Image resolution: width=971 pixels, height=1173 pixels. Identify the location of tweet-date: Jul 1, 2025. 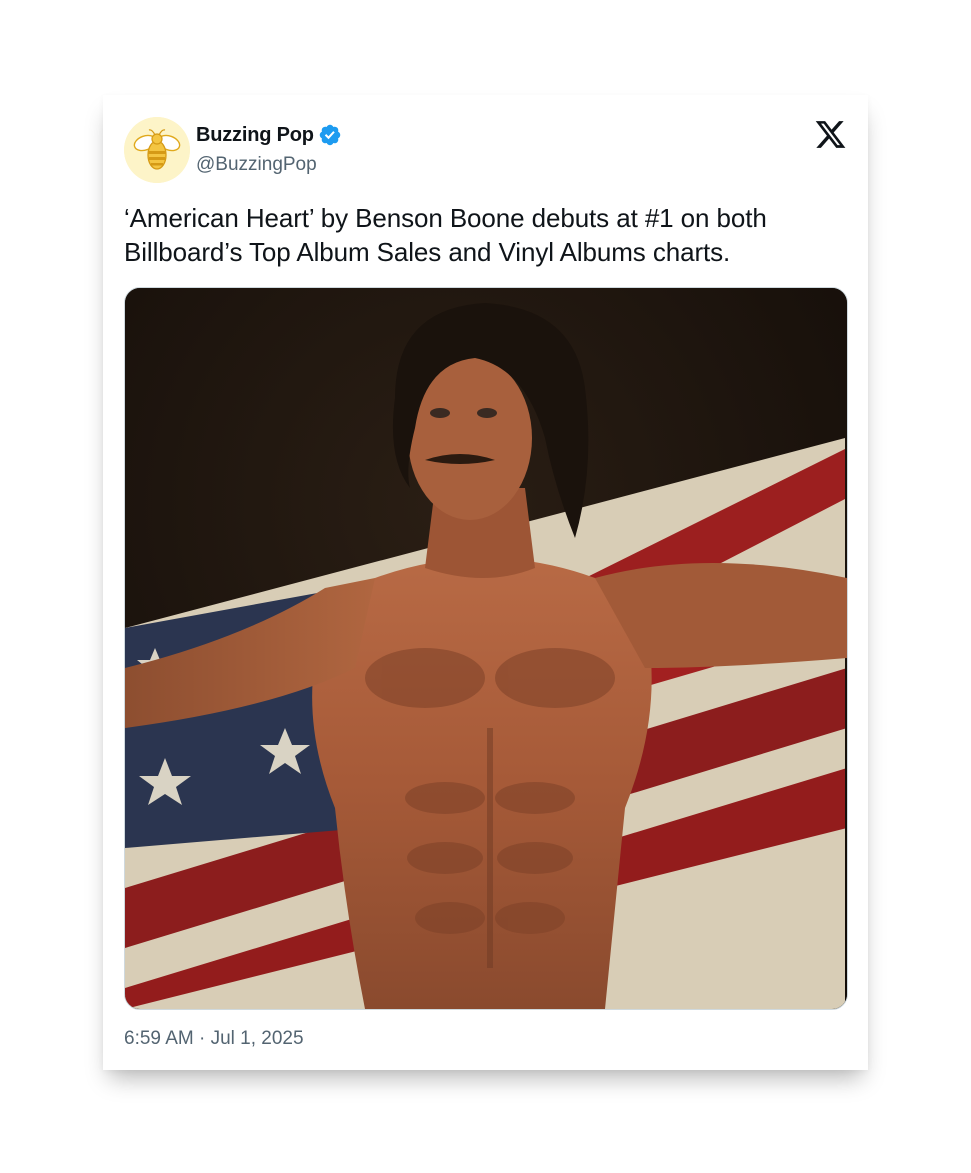
(257, 1038).